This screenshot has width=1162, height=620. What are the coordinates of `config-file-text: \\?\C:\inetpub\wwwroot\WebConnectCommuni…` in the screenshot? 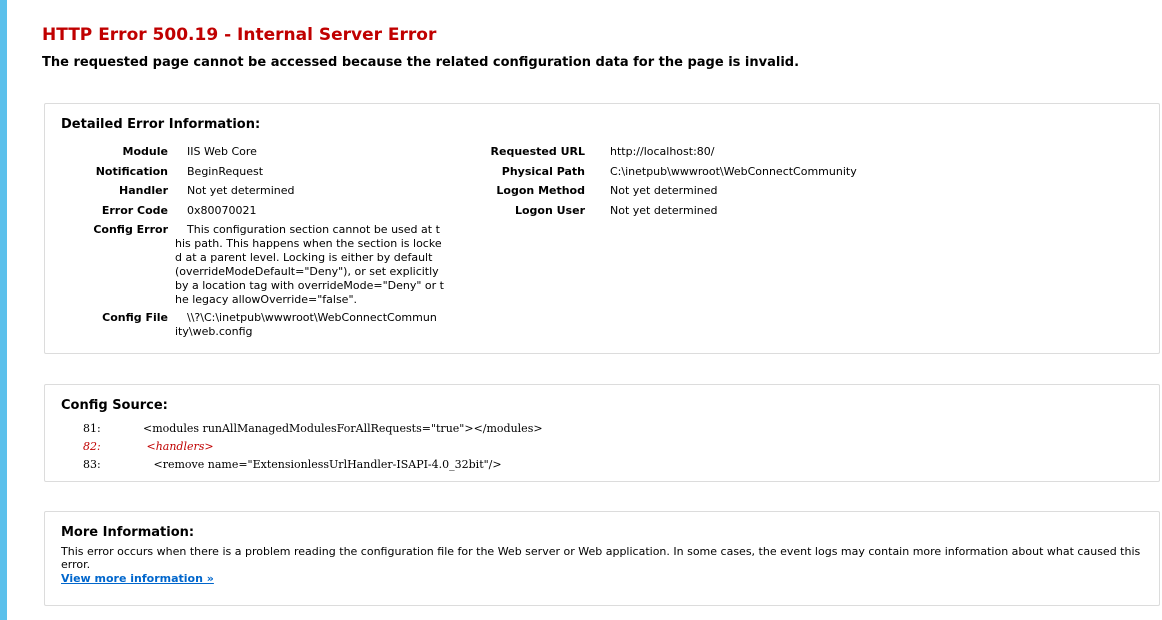 It's located at (306, 324).